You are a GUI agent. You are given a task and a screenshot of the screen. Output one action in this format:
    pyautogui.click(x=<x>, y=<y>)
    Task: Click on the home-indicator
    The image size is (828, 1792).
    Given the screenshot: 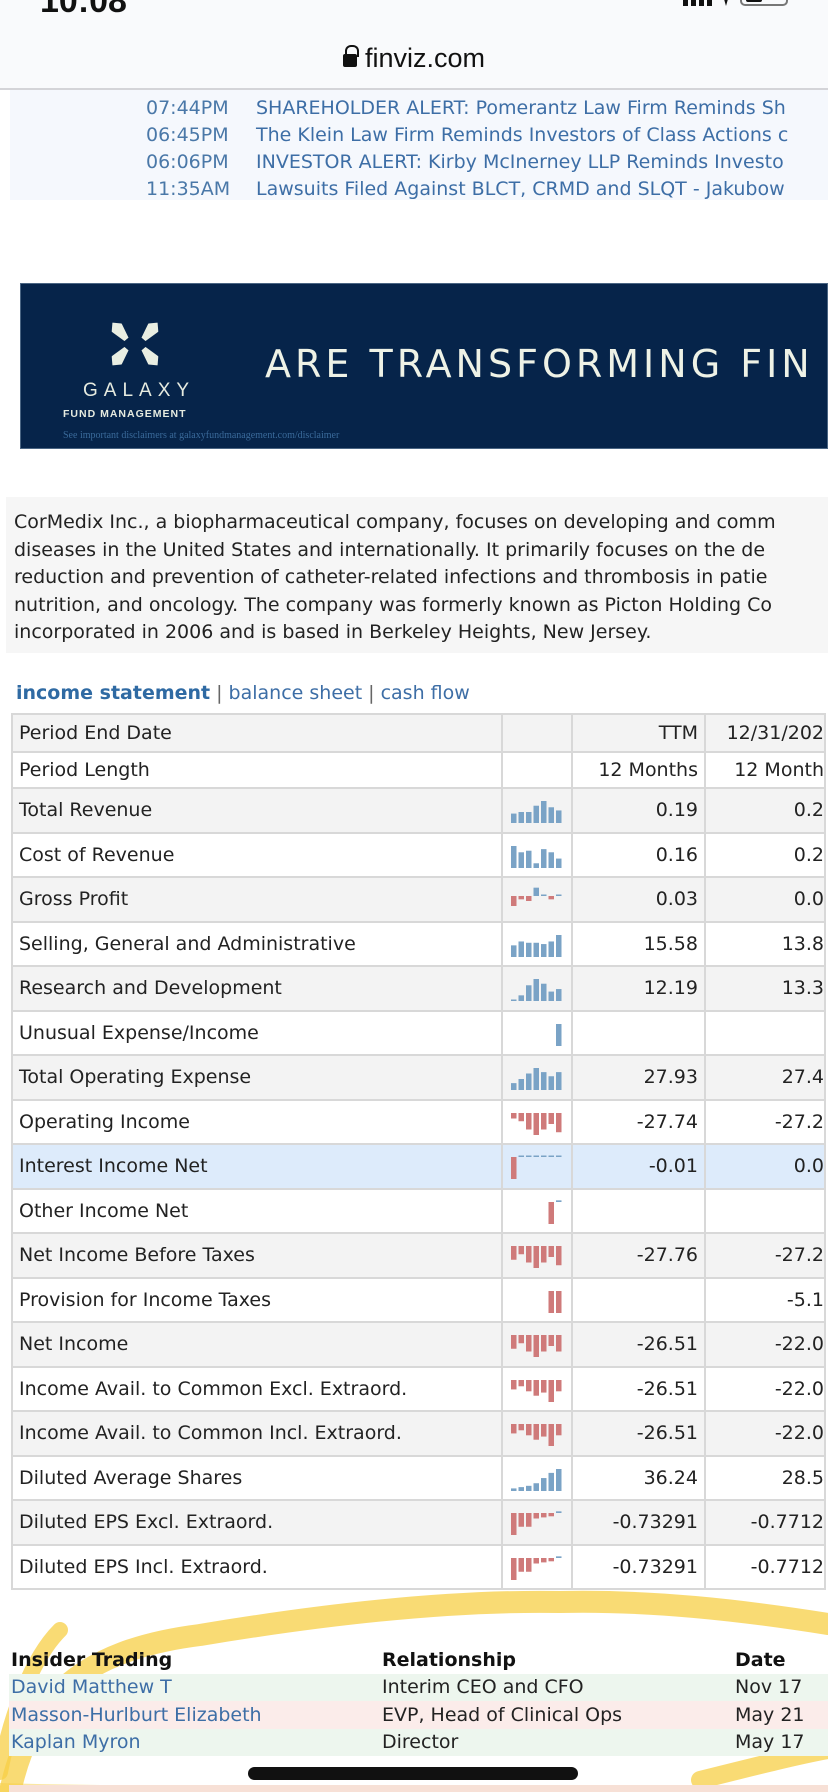 What is the action you would take?
    pyautogui.click(x=413, y=1773)
    